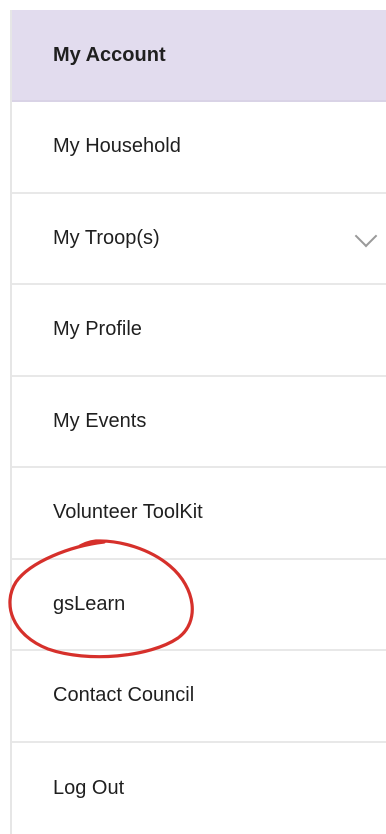 This screenshot has width=386, height=834. Describe the element at coordinates (99, 421) in the screenshot. I see `menu-item-label: My Events` at that location.